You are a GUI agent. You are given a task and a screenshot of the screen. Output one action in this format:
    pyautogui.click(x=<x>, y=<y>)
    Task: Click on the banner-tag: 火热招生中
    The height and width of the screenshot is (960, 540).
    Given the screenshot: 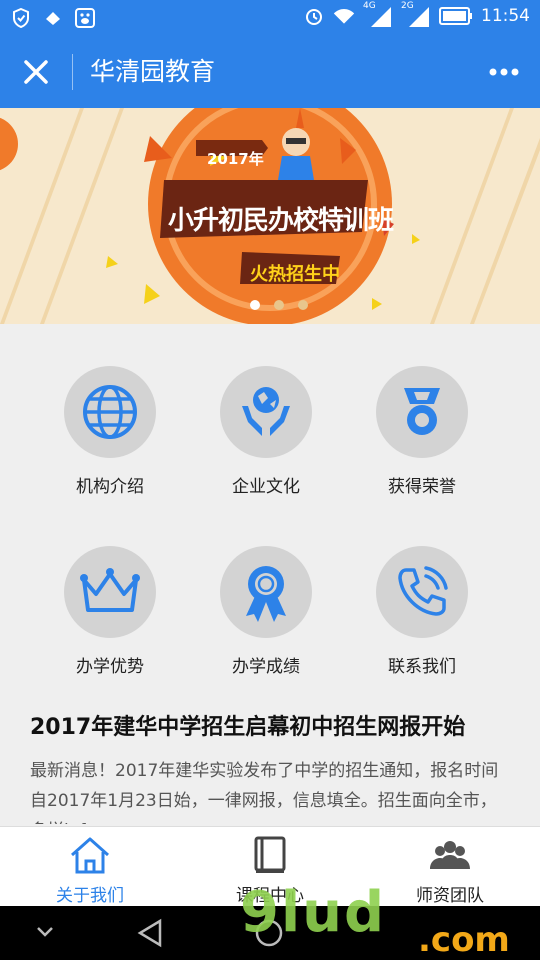 What is the action you would take?
    pyautogui.click(x=295, y=274)
    